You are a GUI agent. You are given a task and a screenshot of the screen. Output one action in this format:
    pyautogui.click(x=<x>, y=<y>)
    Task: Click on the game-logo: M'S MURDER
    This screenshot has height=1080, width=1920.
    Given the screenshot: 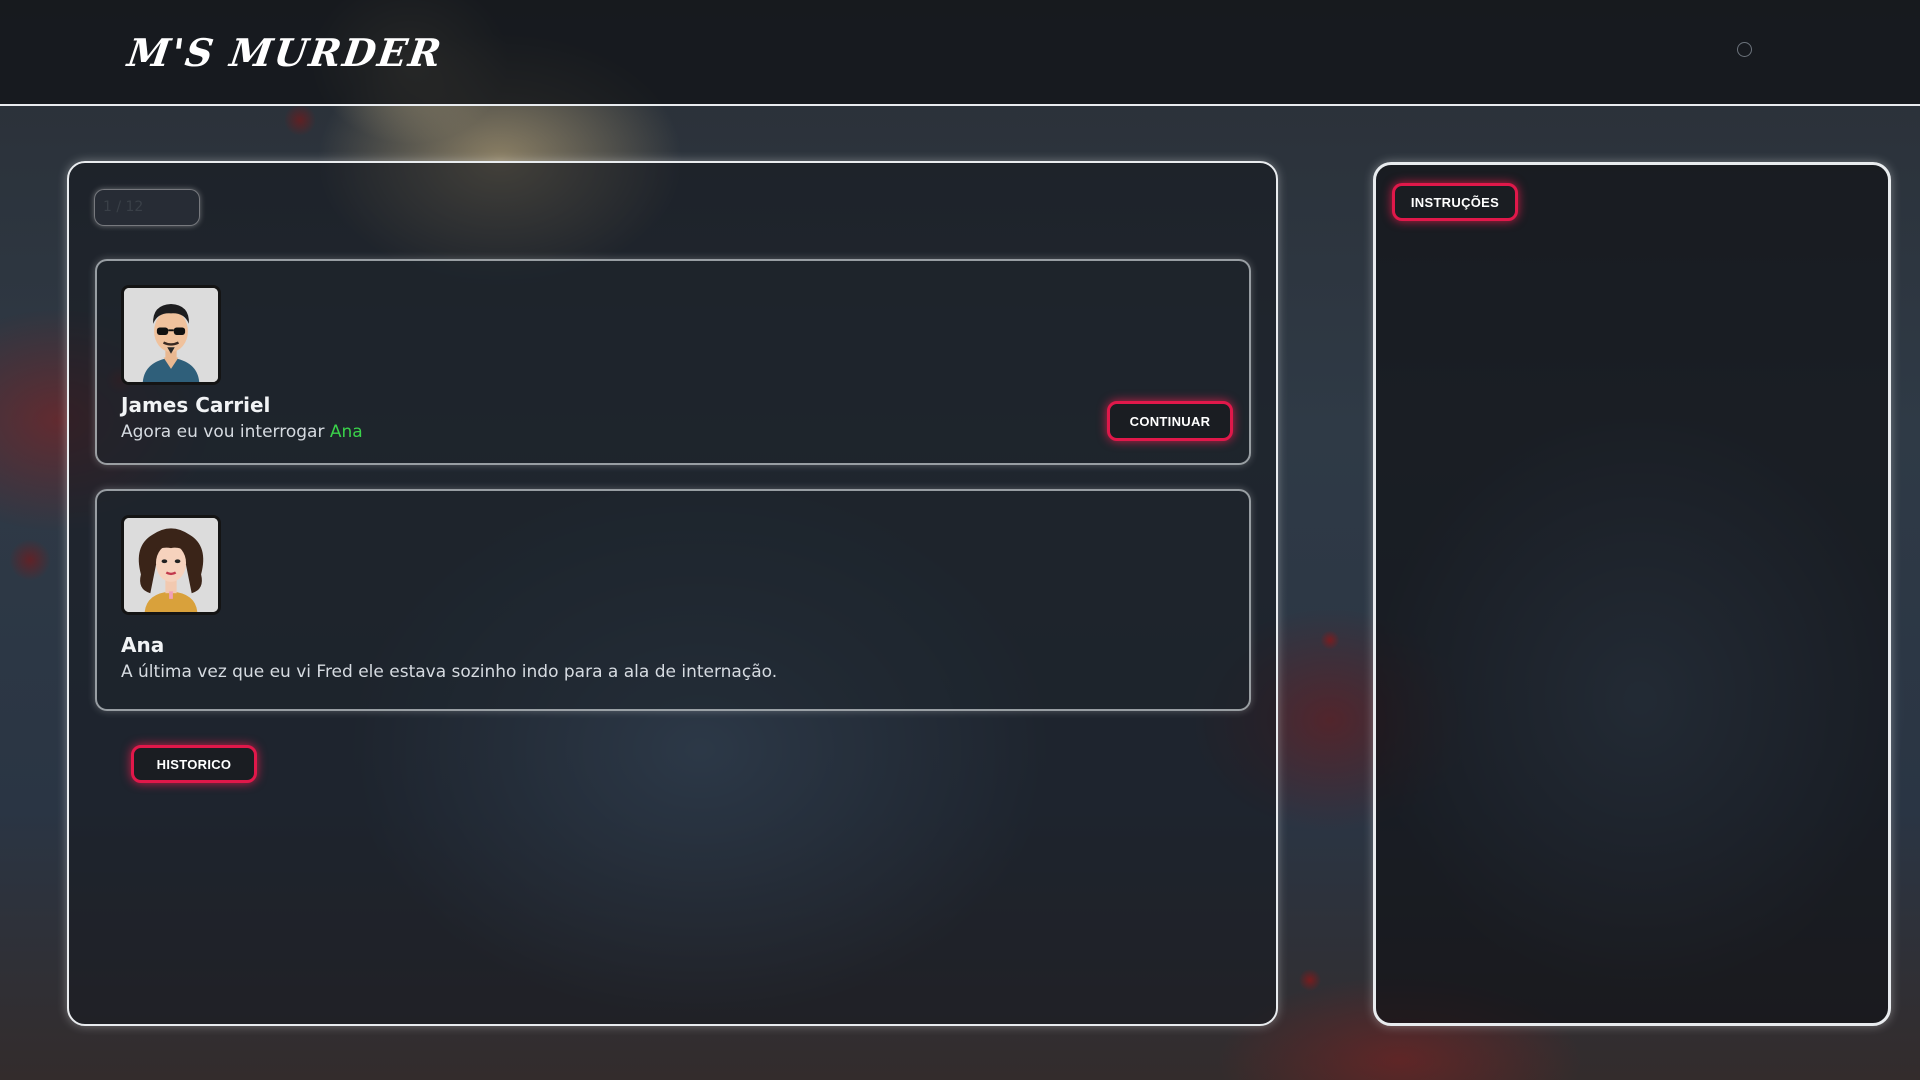 What is the action you would take?
    pyautogui.click(x=285, y=52)
    